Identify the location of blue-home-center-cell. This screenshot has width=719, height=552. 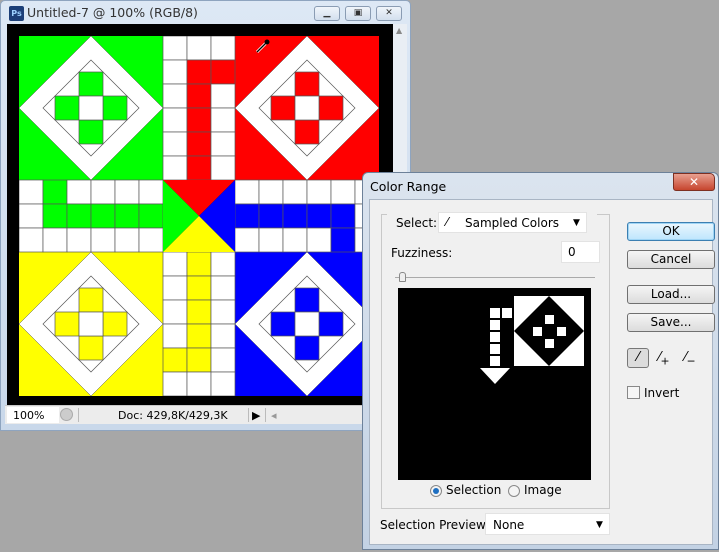
(307, 324).